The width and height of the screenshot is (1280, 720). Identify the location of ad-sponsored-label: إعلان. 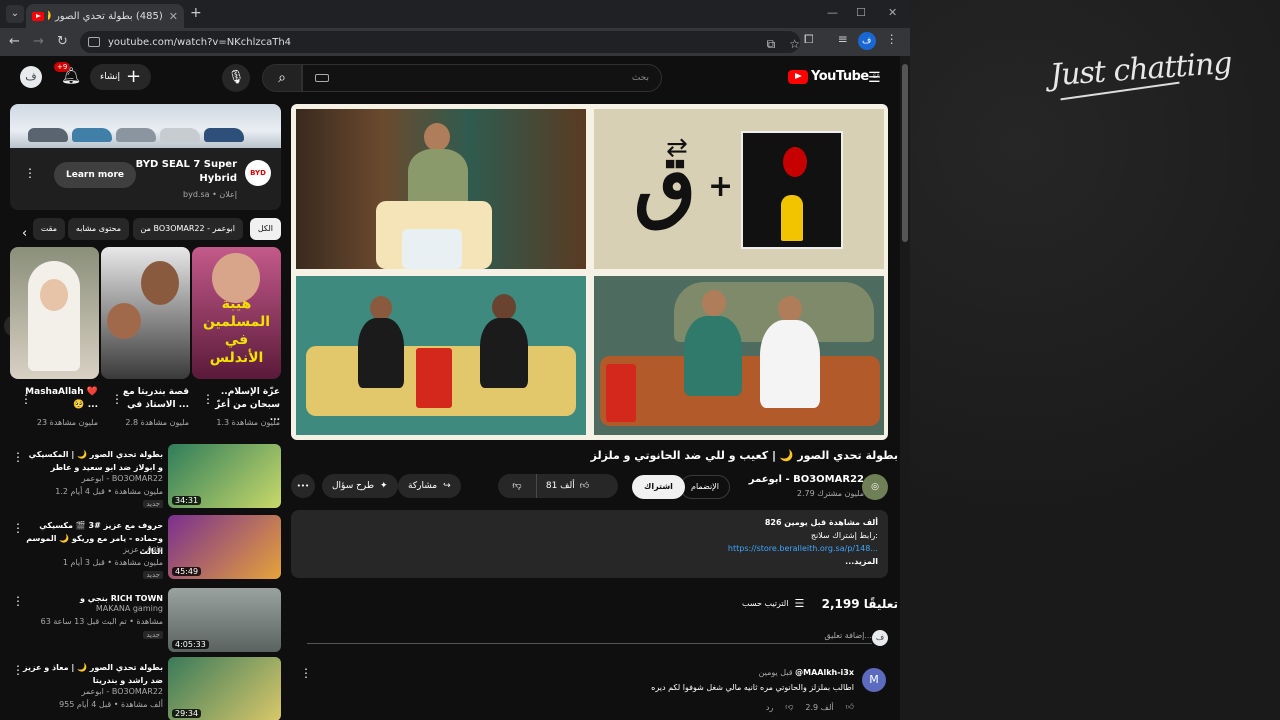
(228, 194).